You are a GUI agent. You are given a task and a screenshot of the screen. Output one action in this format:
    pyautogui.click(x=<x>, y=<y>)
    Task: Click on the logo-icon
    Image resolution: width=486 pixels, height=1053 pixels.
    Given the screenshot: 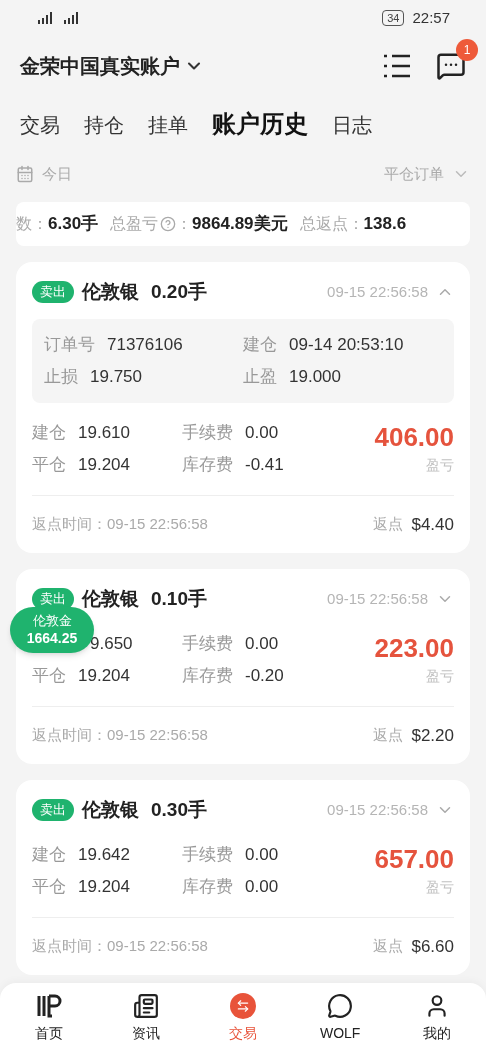 What is the action you would take?
    pyautogui.click(x=48, y=1005)
    